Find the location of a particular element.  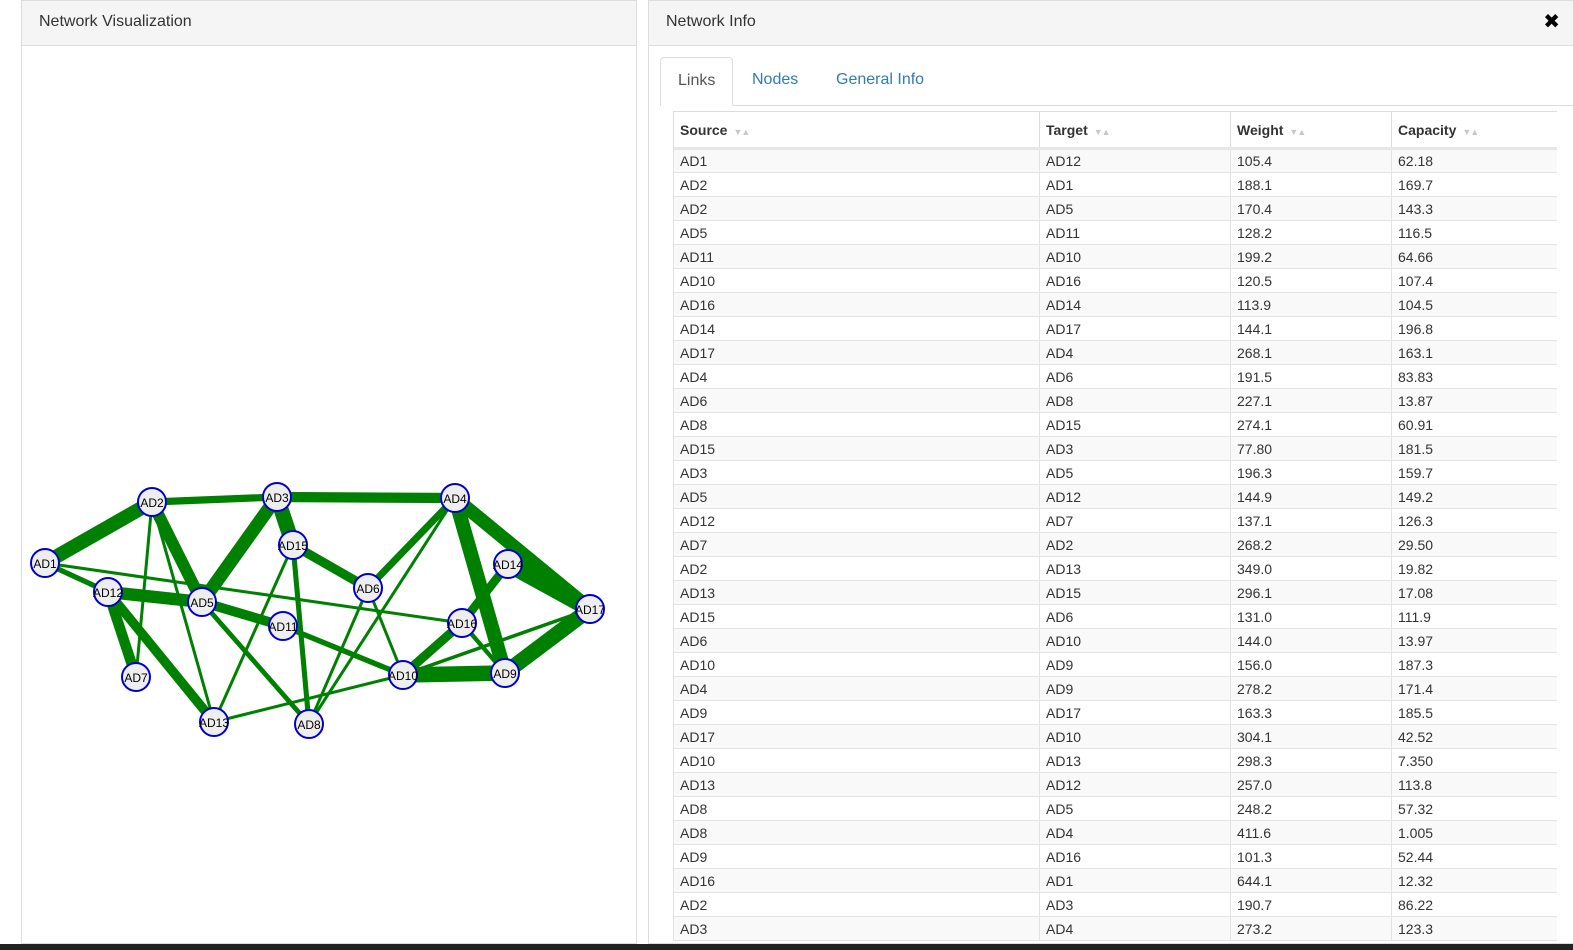

cell-weight: 156.0 is located at coordinates (1311, 664).